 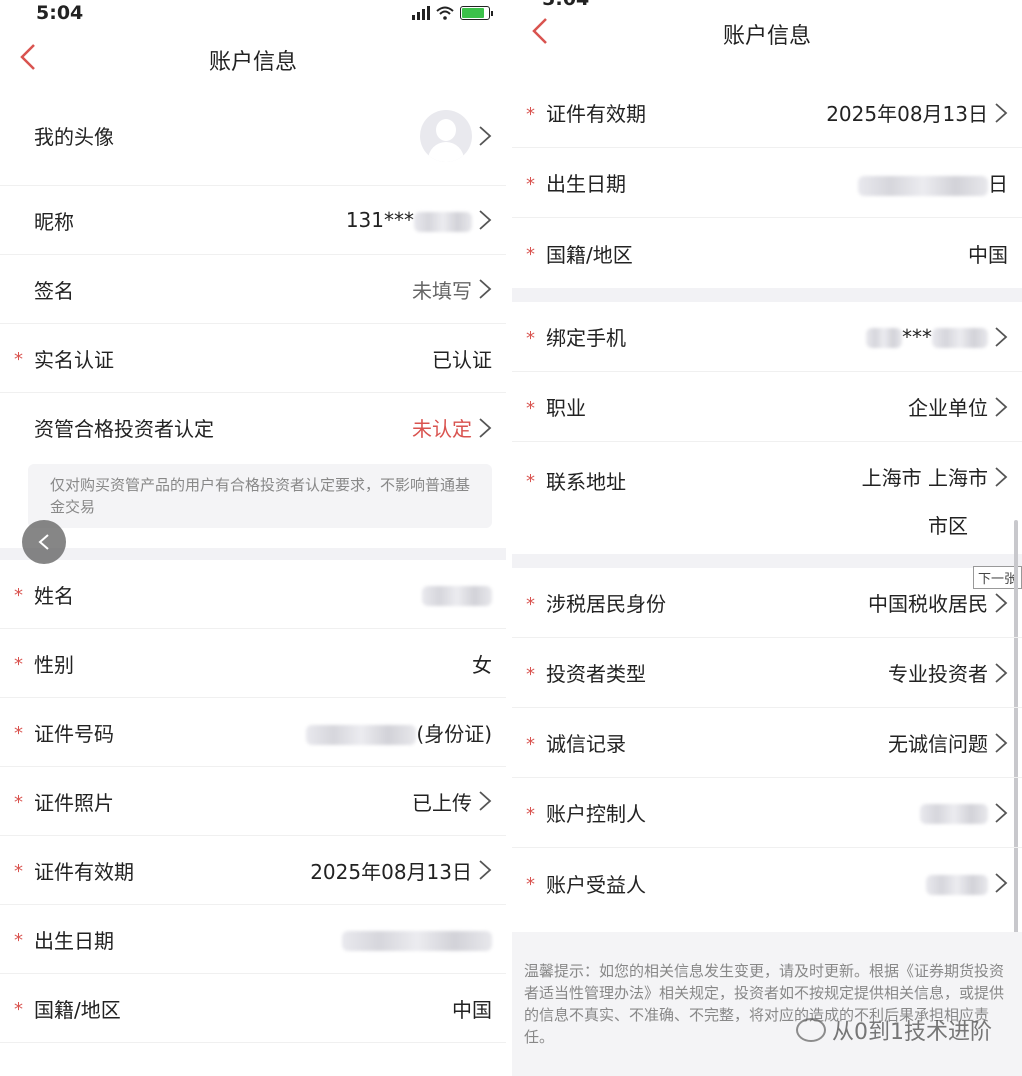 What do you see at coordinates (988, 254) in the screenshot?
I see `nation-value: 中国` at bounding box center [988, 254].